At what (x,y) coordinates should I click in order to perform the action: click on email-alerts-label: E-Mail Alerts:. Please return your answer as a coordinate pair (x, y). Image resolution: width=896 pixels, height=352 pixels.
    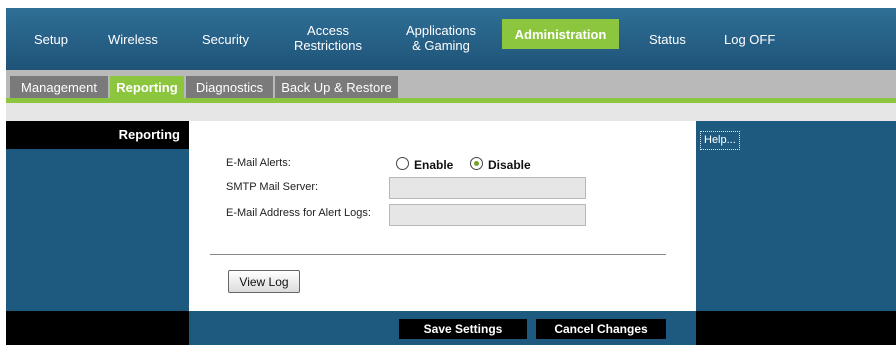
    Looking at the image, I should click on (258, 163).